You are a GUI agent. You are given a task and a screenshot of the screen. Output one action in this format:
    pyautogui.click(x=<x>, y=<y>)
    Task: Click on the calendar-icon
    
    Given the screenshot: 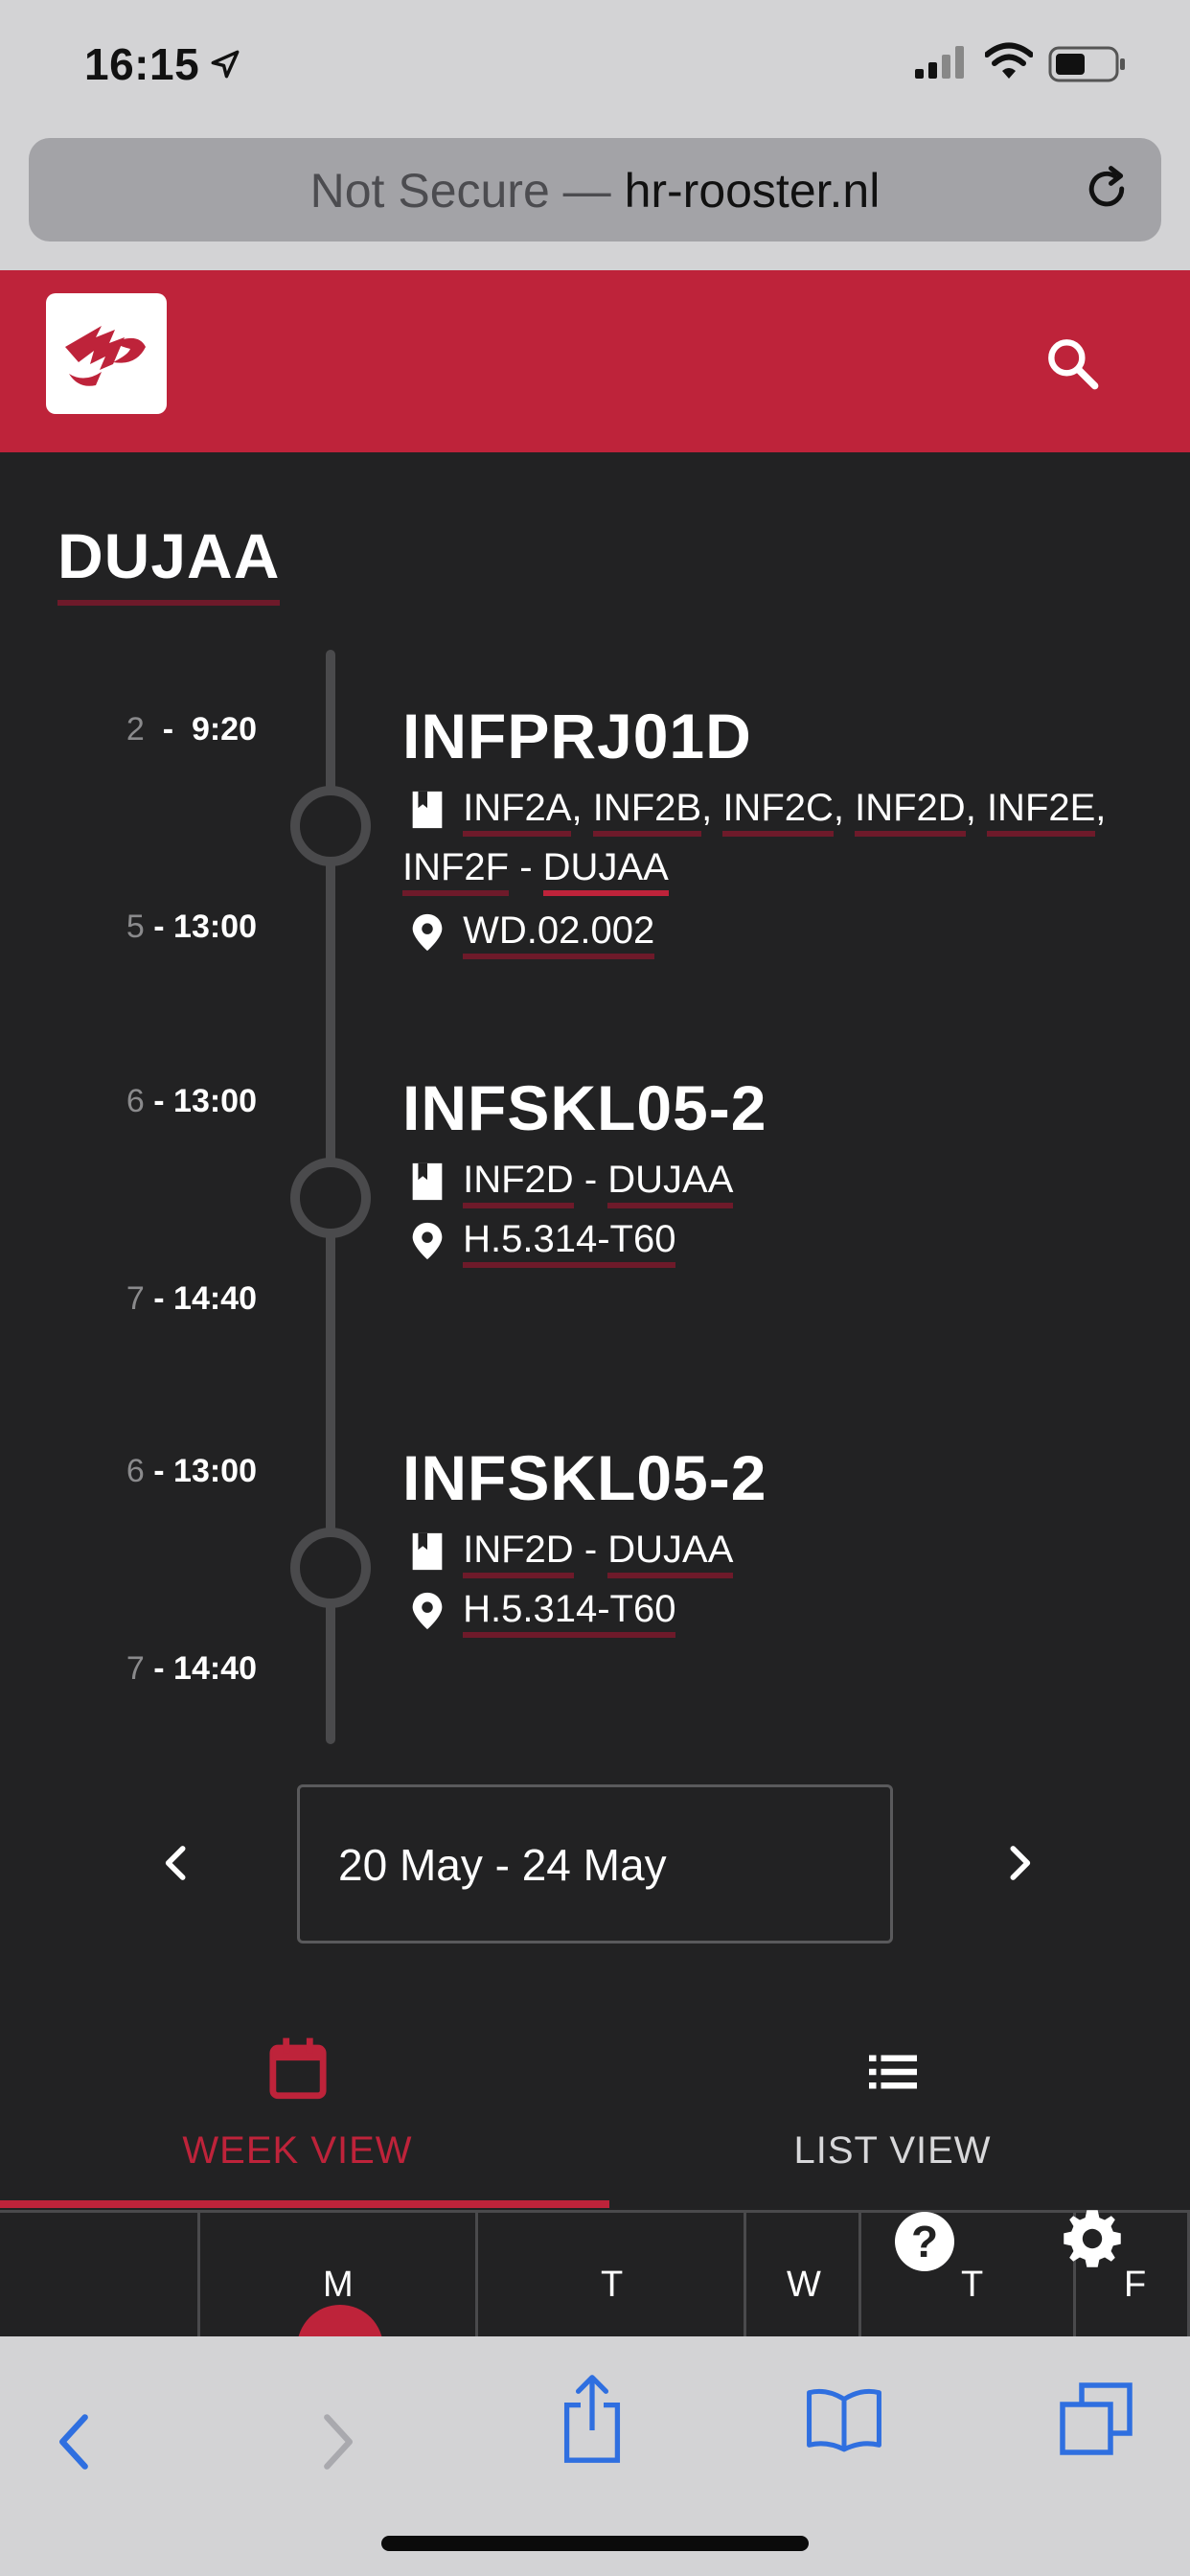 What is the action you would take?
    pyautogui.click(x=297, y=2068)
    